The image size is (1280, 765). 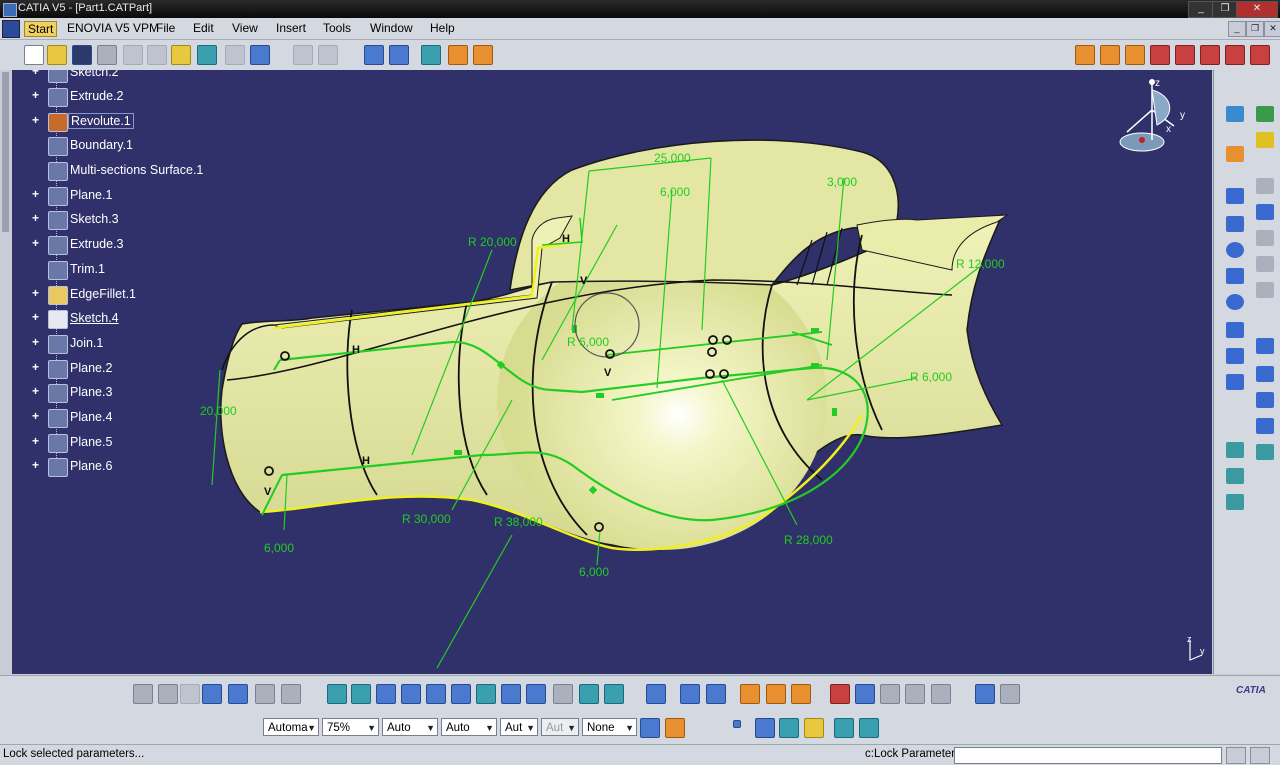 What do you see at coordinates (1255, 29) in the screenshot?
I see `doc-restore-button: ❐` at bounding box center [1255, 29].